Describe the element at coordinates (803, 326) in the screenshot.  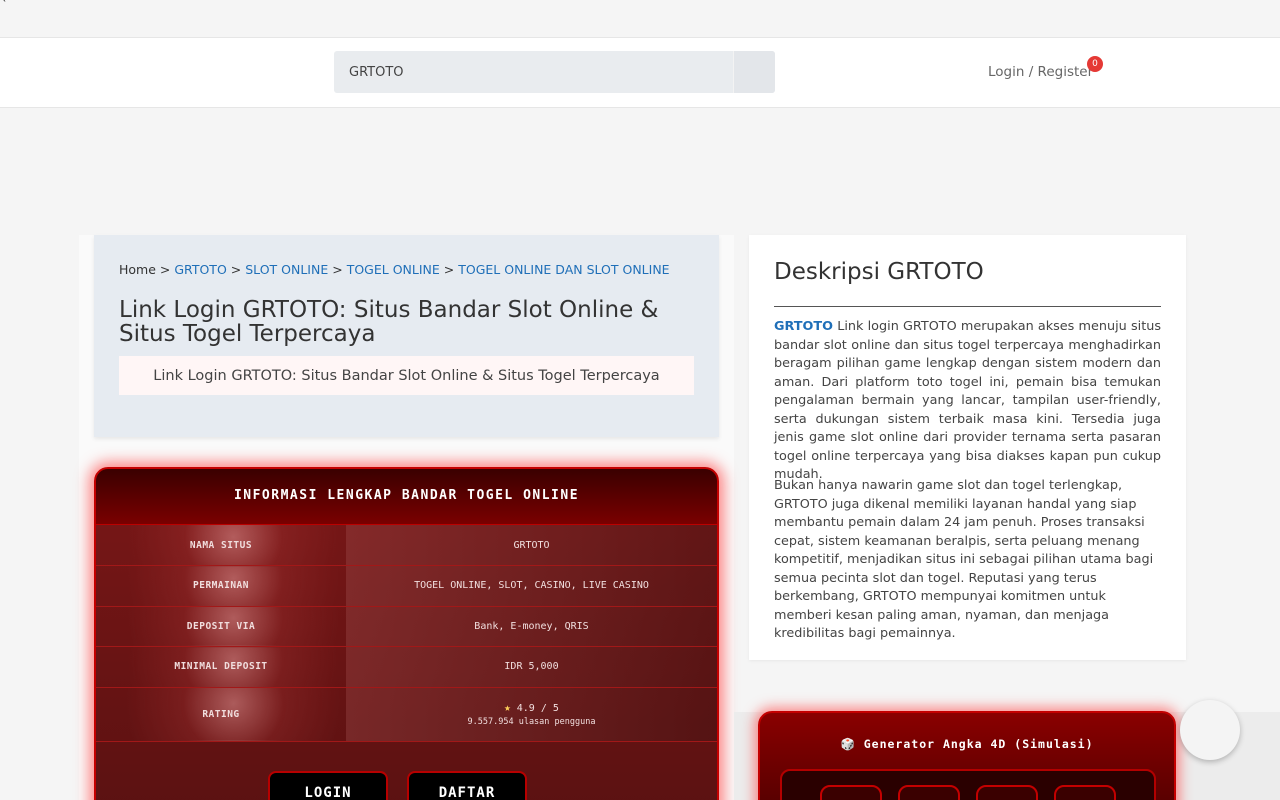
I see `description-link: GRTOTO` at that location.